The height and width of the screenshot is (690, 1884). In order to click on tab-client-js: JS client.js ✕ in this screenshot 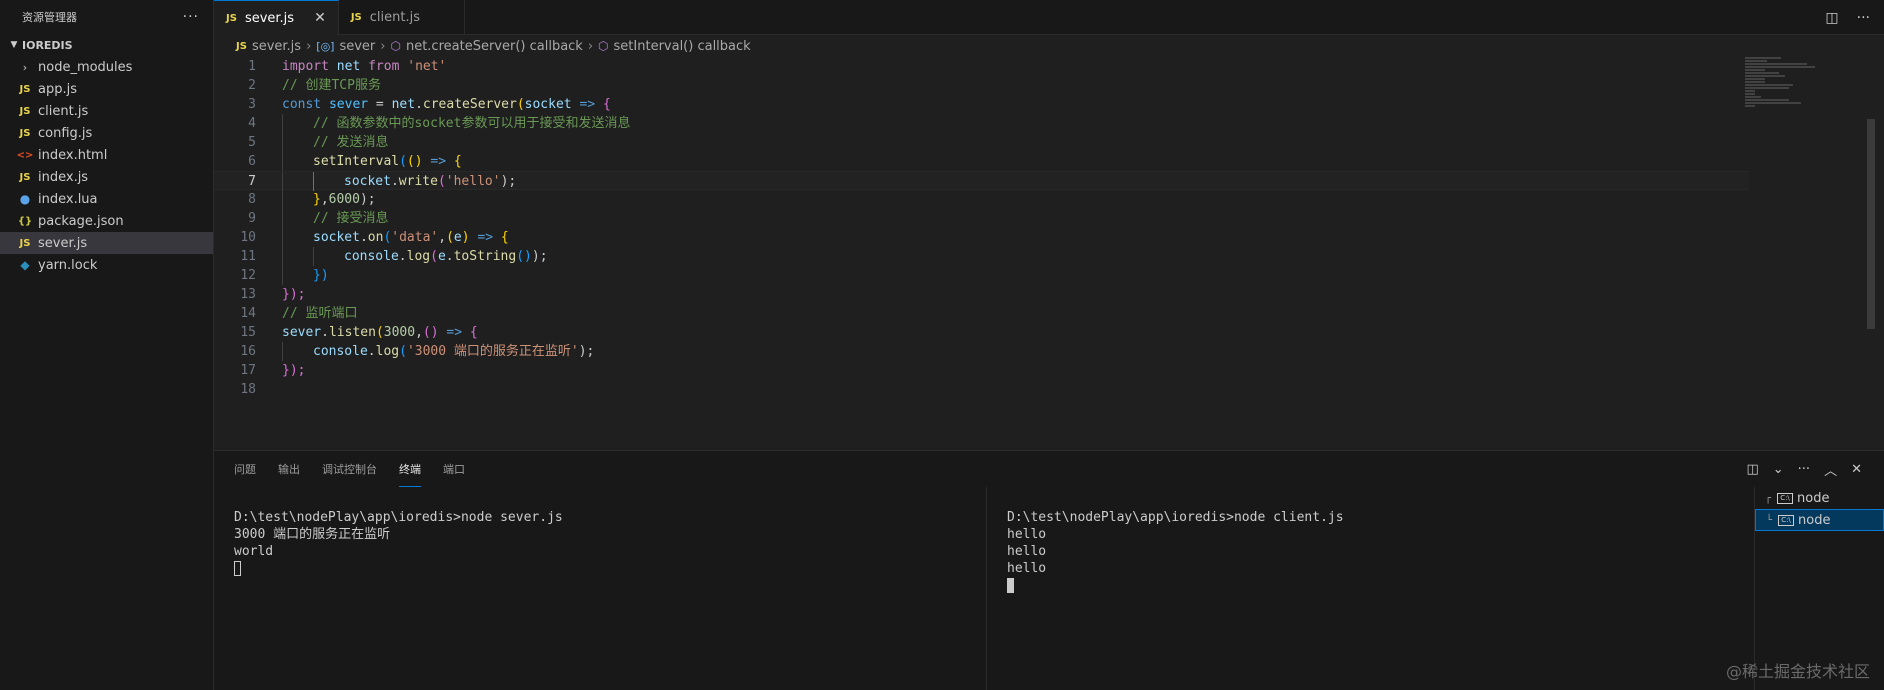, I will do `click(402, 17)`.